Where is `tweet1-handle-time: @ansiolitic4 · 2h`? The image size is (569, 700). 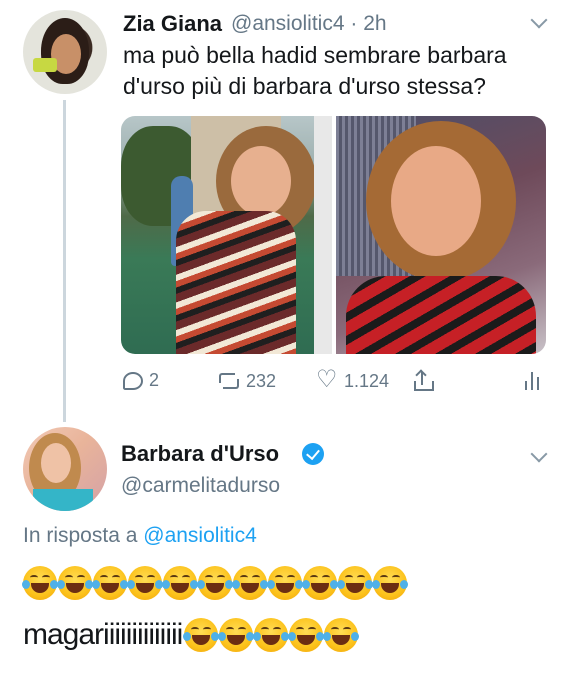
tweet1-handle-time: @ansiolitic4 · 2h is located at coordinates (309, 24).